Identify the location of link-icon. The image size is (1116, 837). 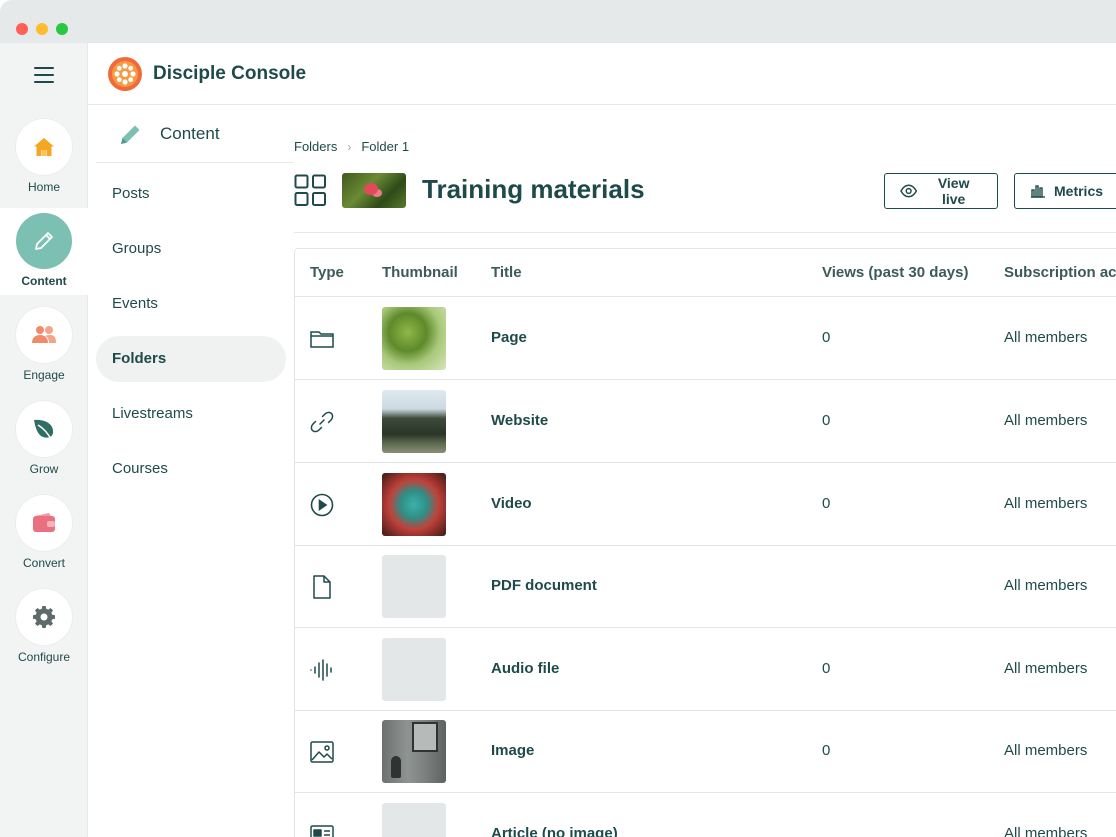
(322, 422).